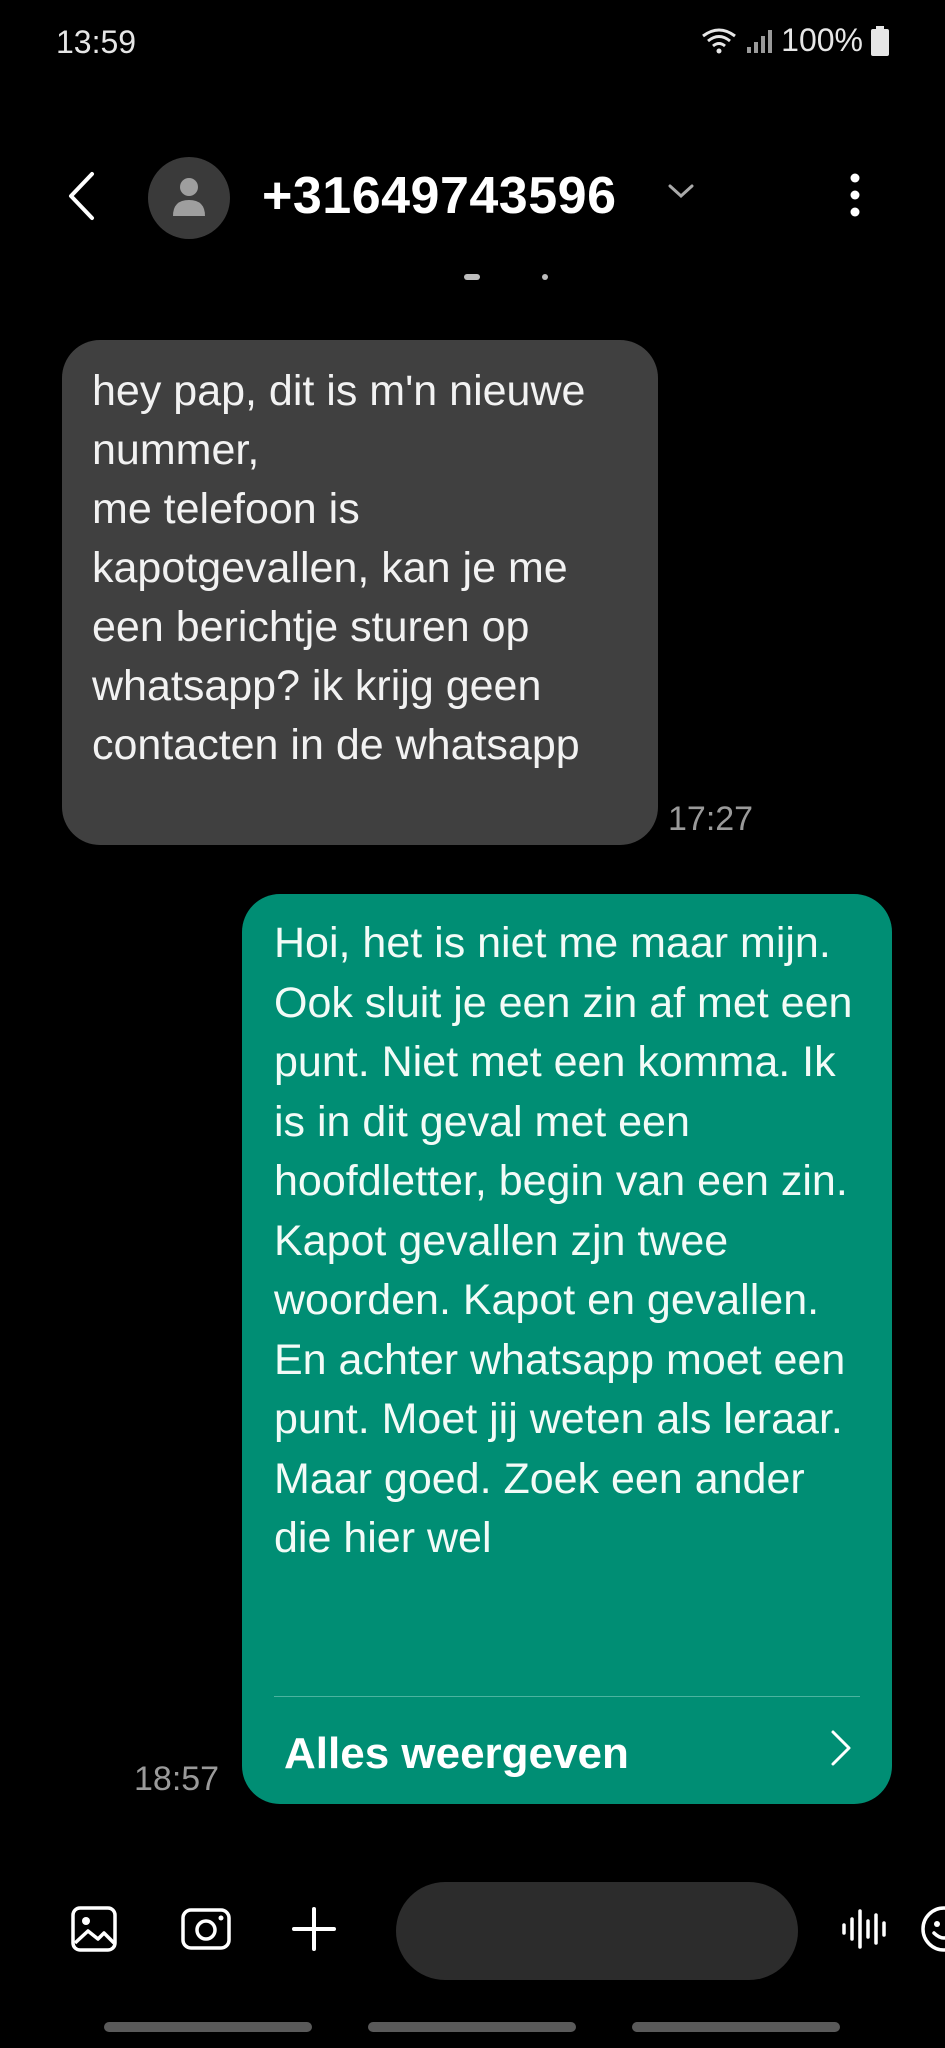 This screenshot has width=945, height=2048. What do you see at coordinates (880, 40) in the screenshot?
I see `battery-icon` at bounding box center [880, 40].